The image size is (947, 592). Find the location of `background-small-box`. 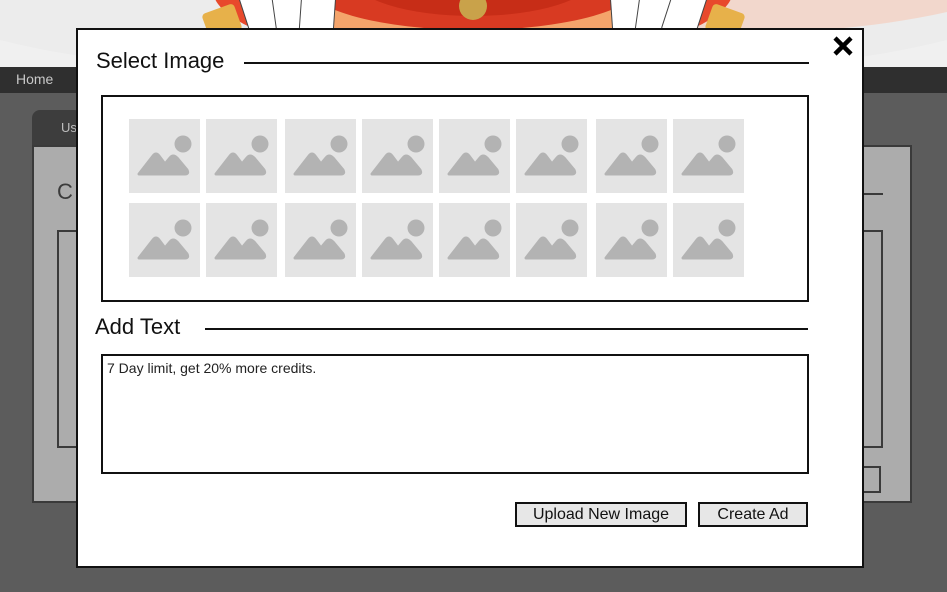

background-small-box is located at coordinates (871, 479).